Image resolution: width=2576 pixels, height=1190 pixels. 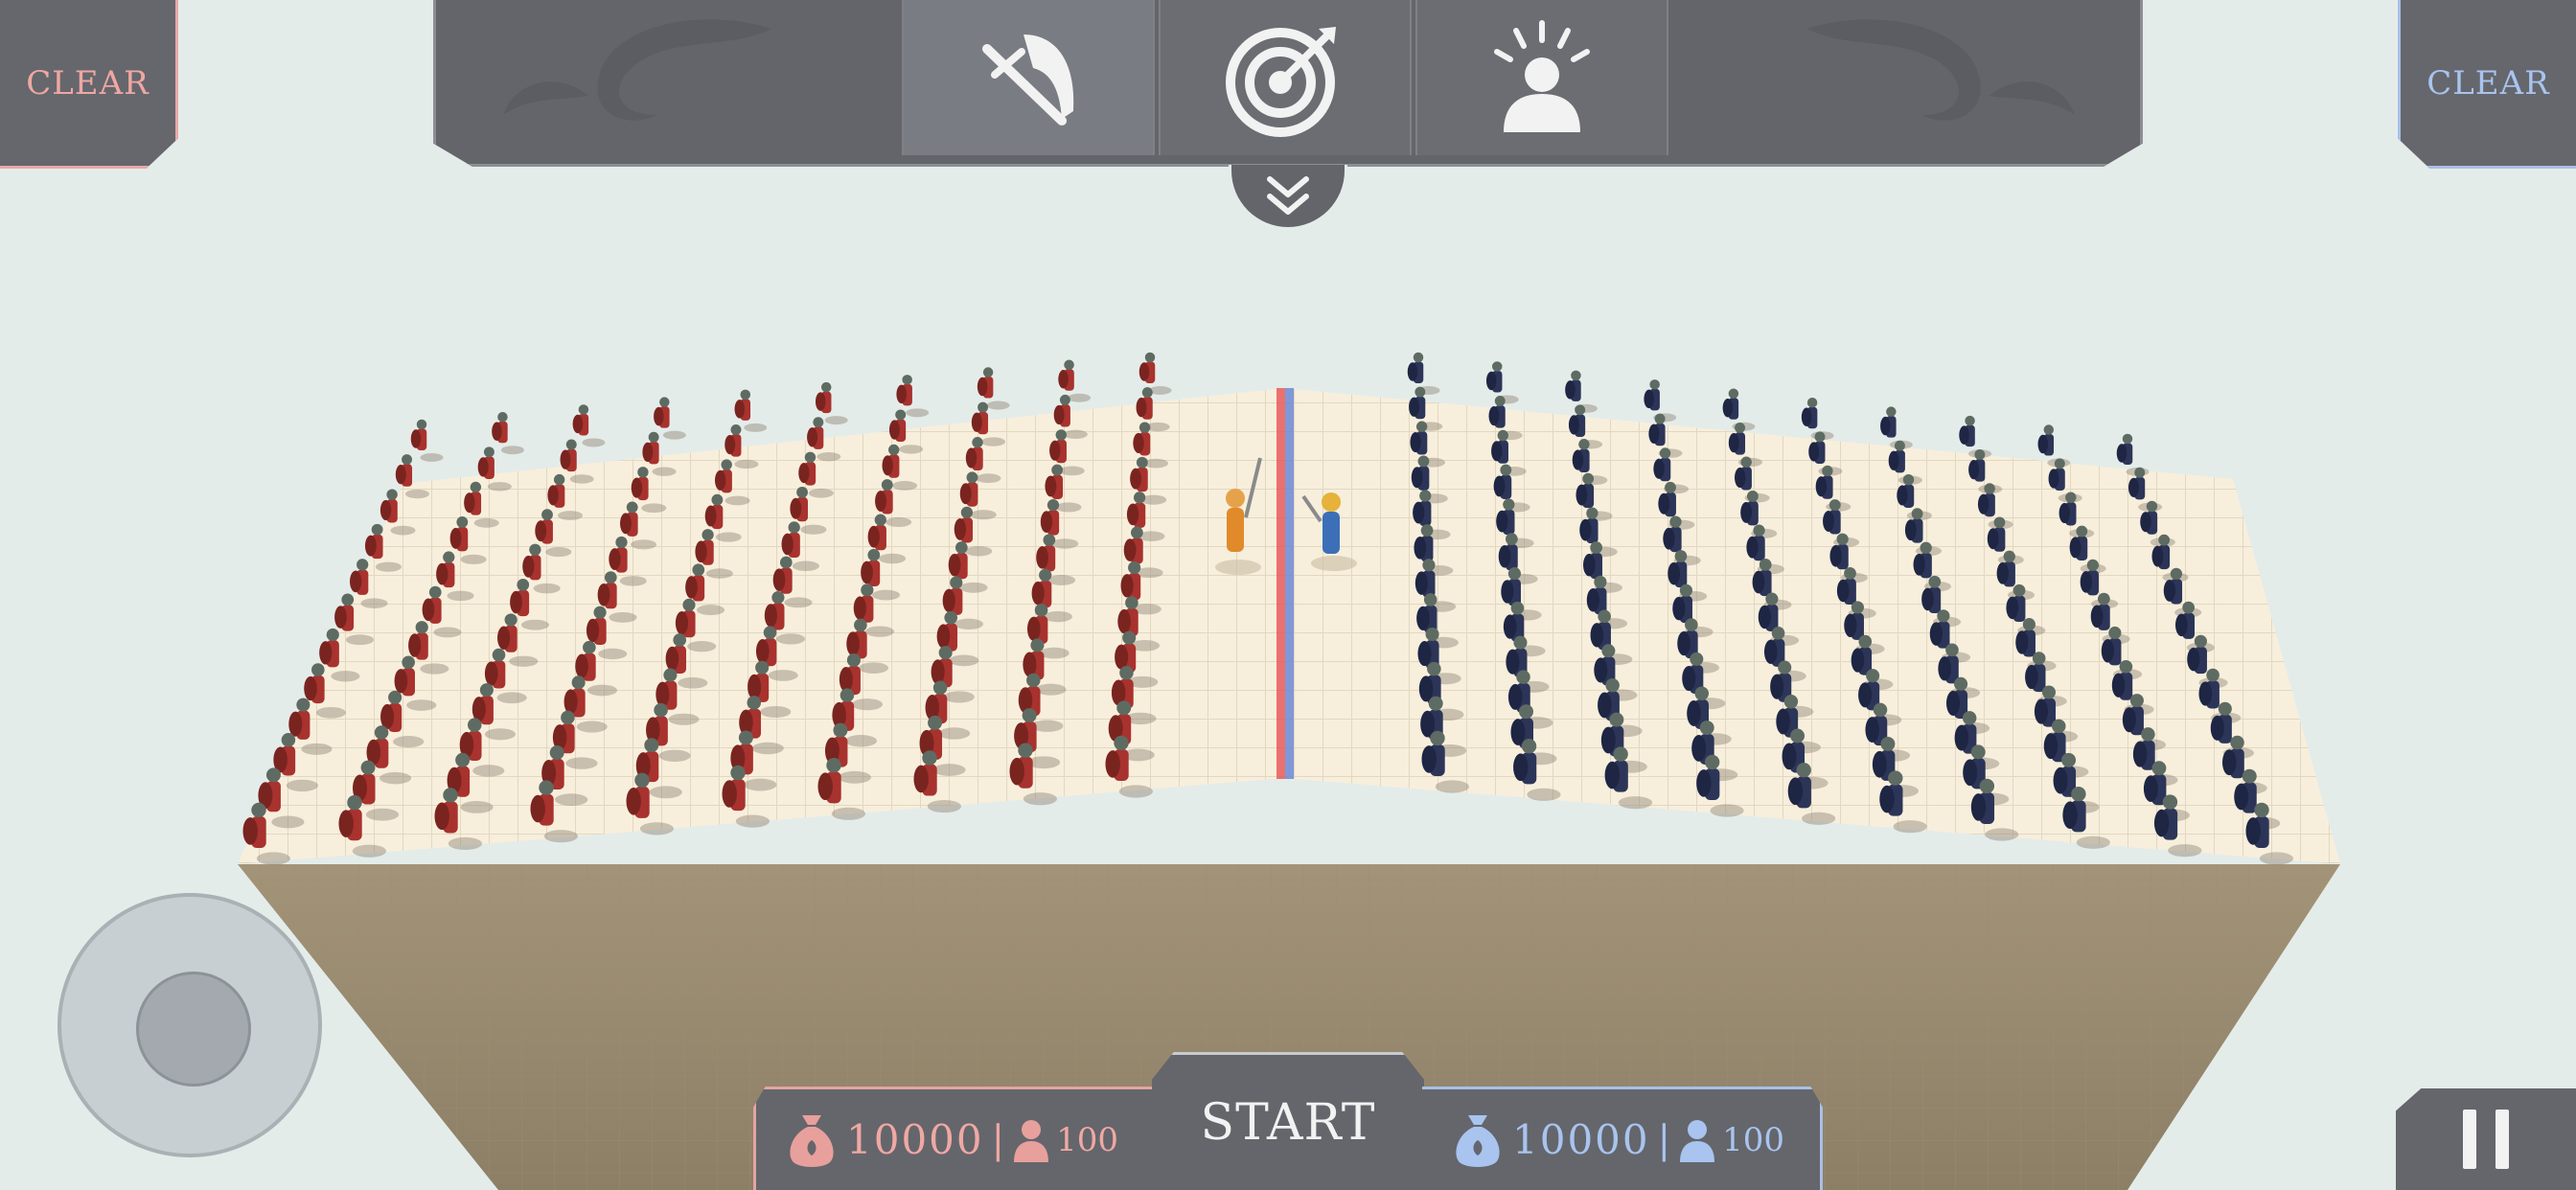 What do you see at coordinates (1289, 584) in the screenshot?
I see `center-divider-blue` at bounding box center [1289, 584].